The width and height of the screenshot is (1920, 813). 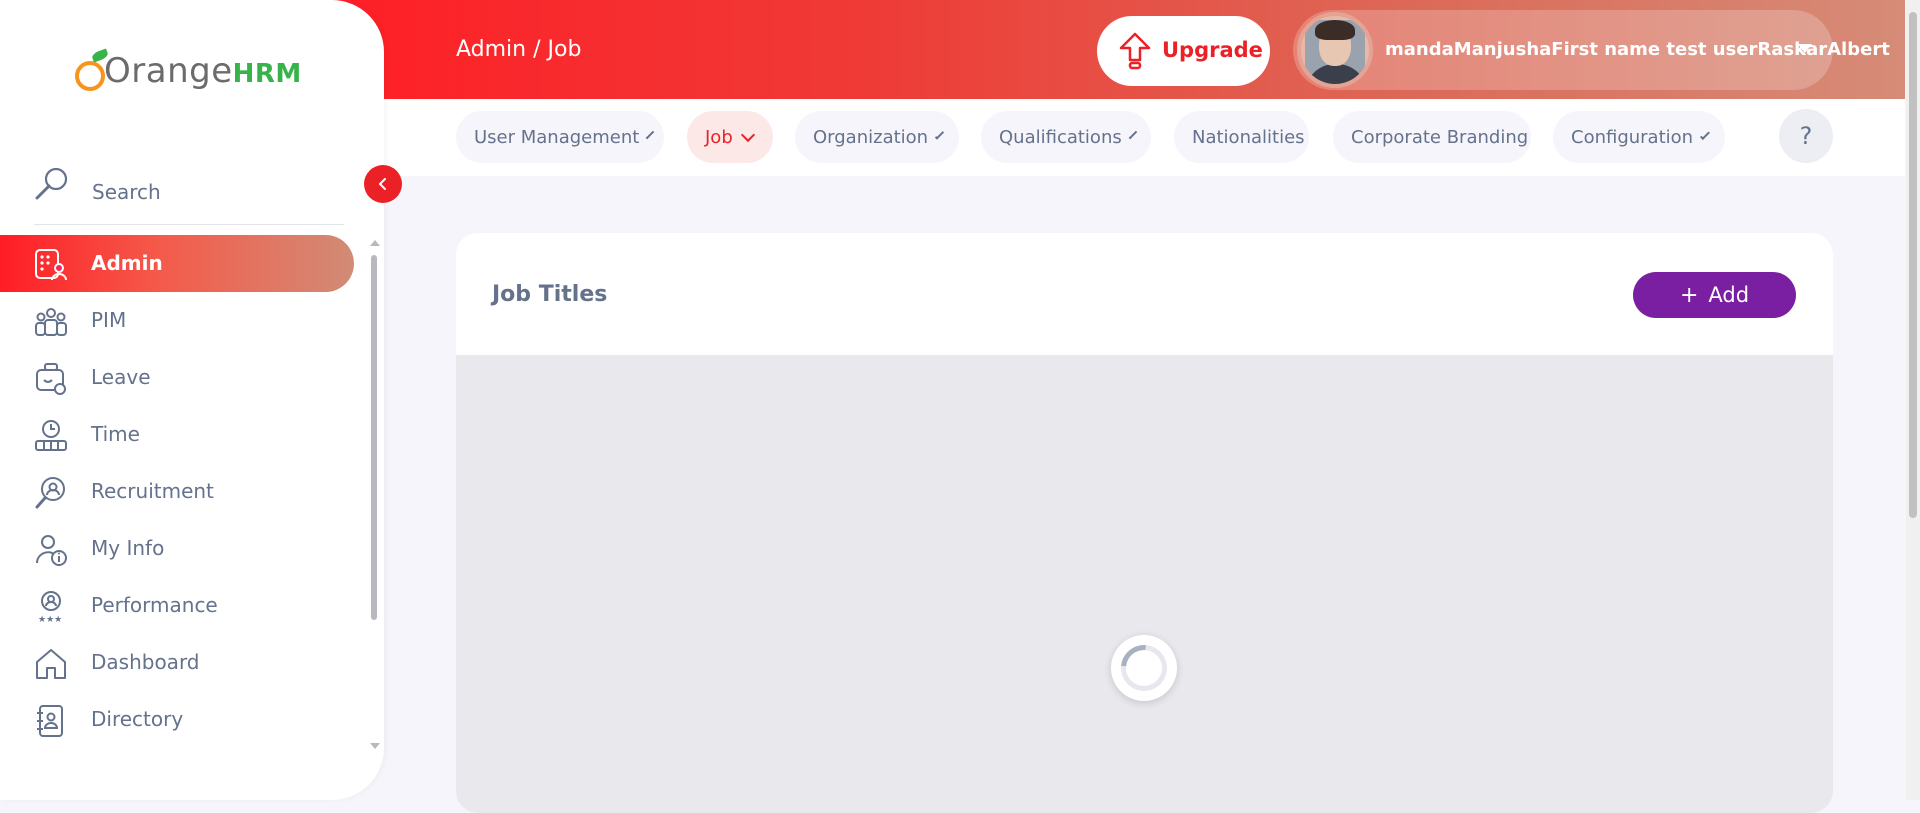 I want to click on logo-text: OrangeHRM, so click(x=203, y=71).